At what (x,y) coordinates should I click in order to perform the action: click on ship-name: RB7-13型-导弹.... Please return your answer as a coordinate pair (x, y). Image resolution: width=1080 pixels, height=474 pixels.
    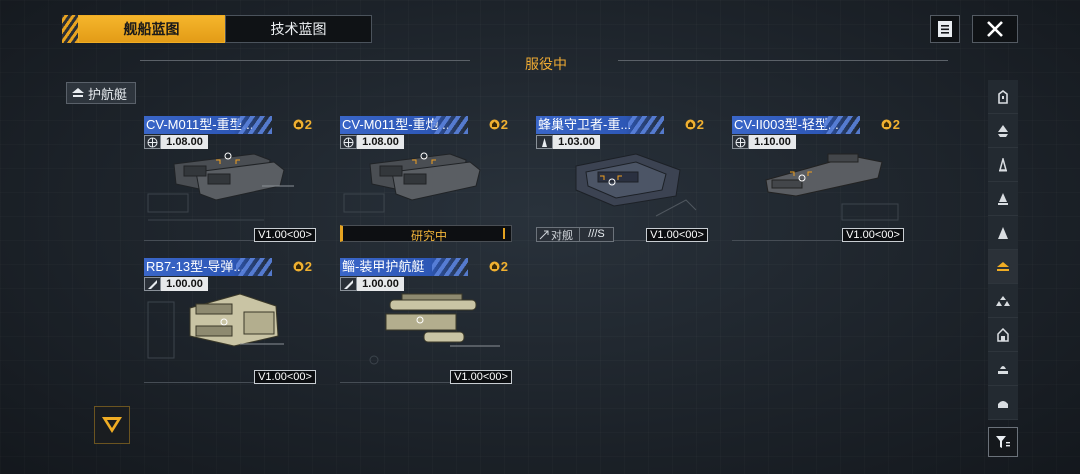
    Looking at the image, I should click on (208, 267).